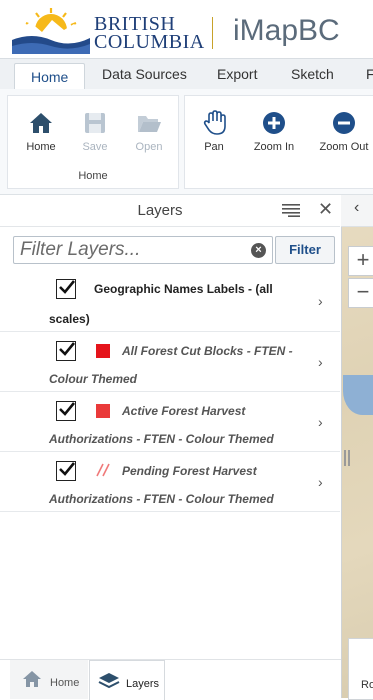 This screenshot has width=373, height=700. What do you see at coordinates (170, 302) in the screenshot?
I see `layer-item: Geographic Names Labels - (all scales) ›` at bounding box center [170, 302].